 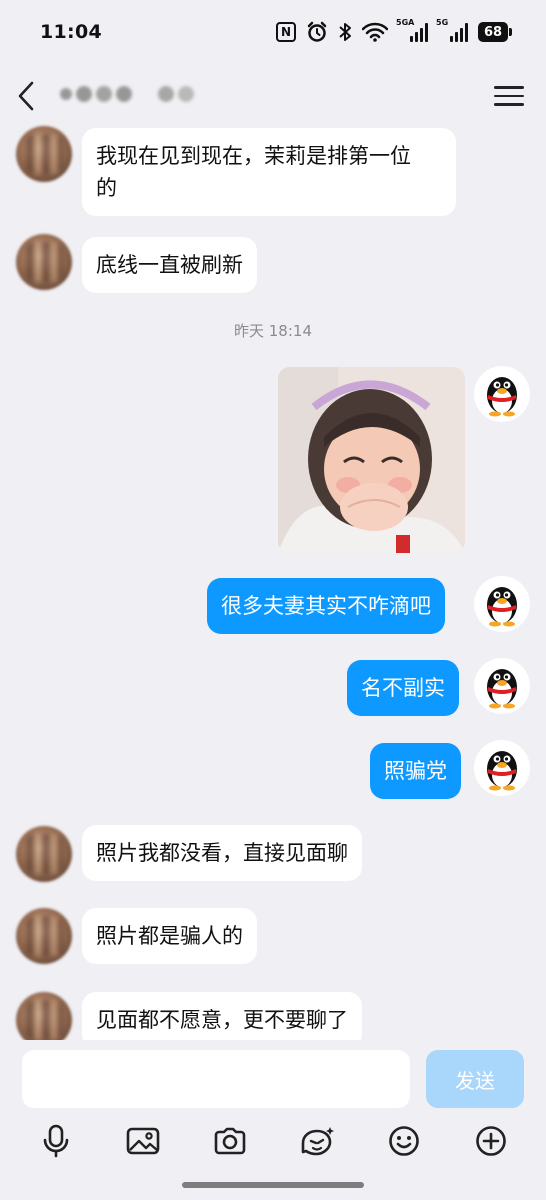 What do you see at coordinates (222, 1016) in the screenshot?
I see `message-bubble-incoming: 见面都不愿意，更不要聊了` at bounding box center [222, 1016].